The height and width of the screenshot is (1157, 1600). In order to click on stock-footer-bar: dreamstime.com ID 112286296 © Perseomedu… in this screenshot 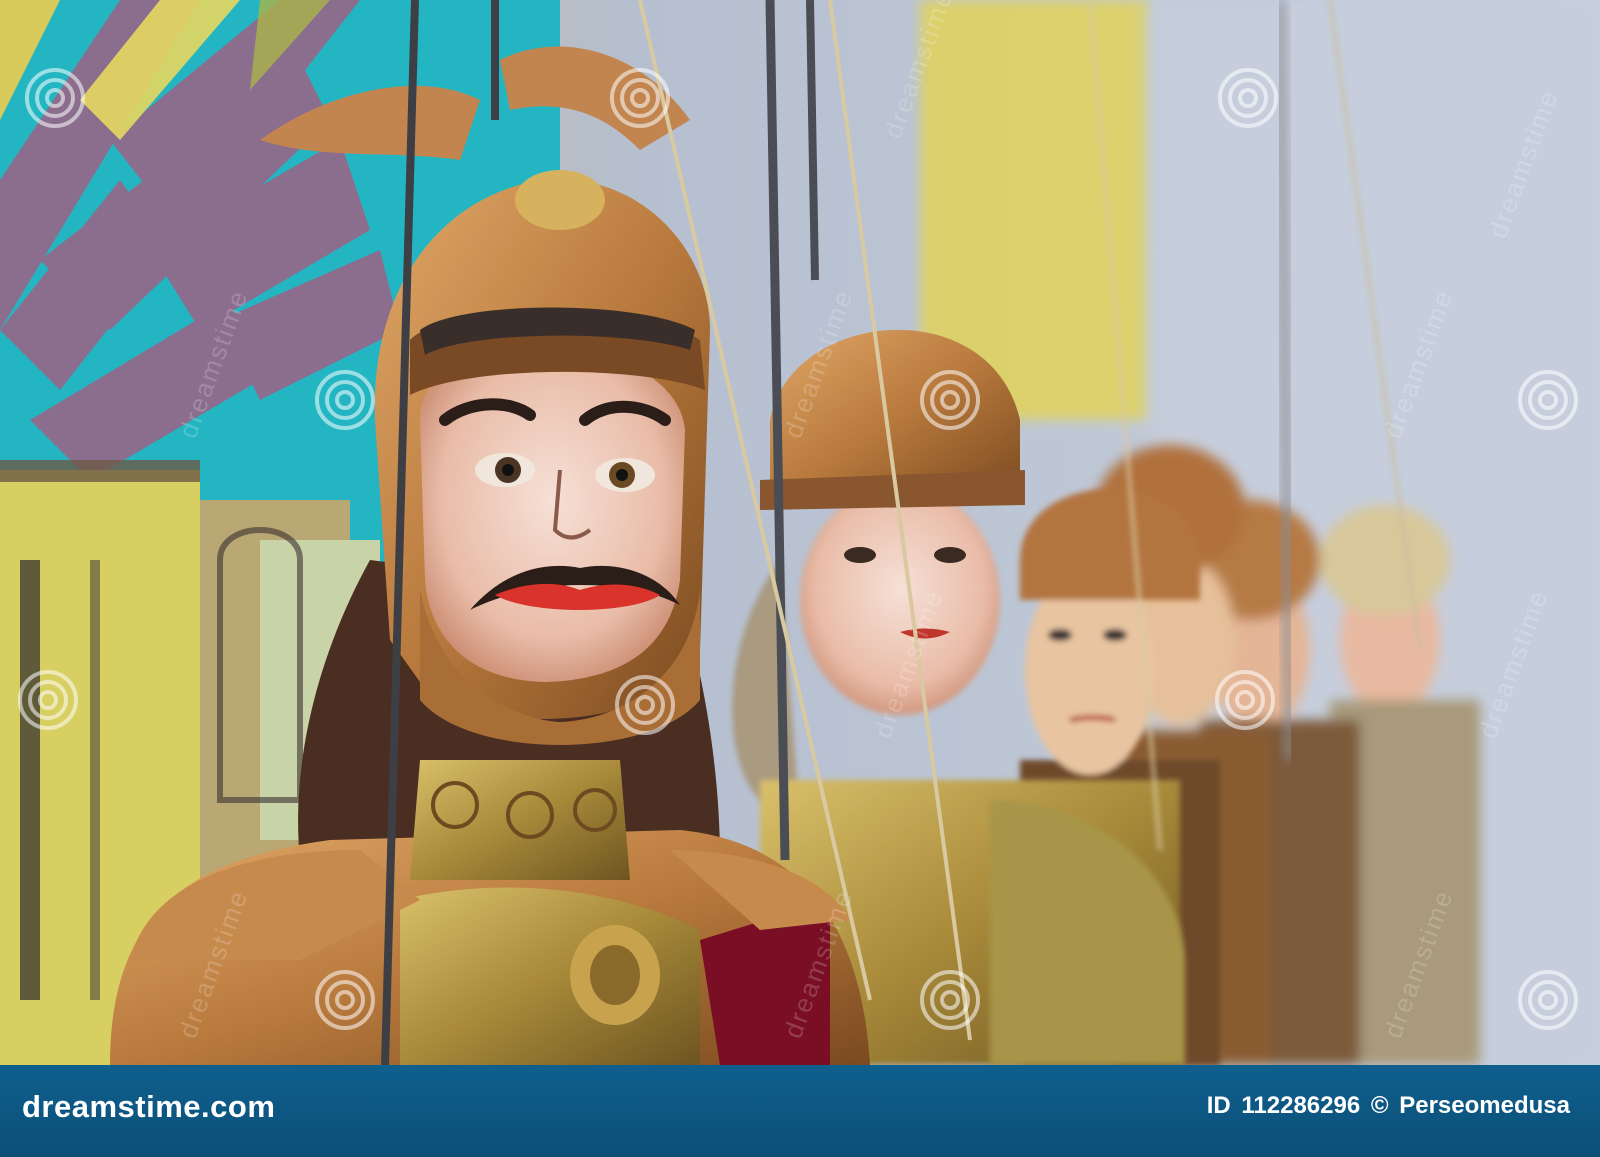, I will do `click(800, 1111)`.